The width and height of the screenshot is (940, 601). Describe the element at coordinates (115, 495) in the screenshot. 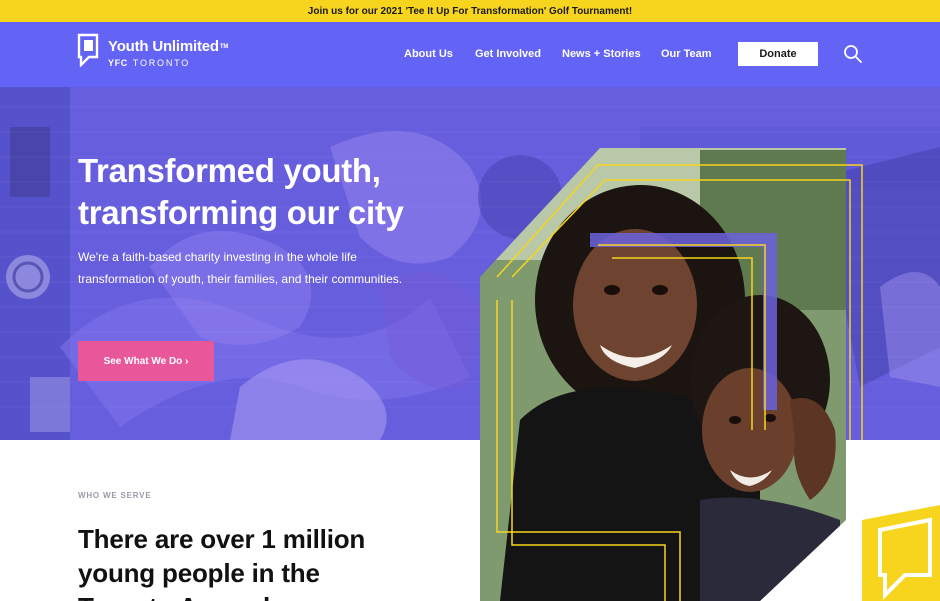

I see `who-we-serve-label: WHO WE SERVE` at that location.